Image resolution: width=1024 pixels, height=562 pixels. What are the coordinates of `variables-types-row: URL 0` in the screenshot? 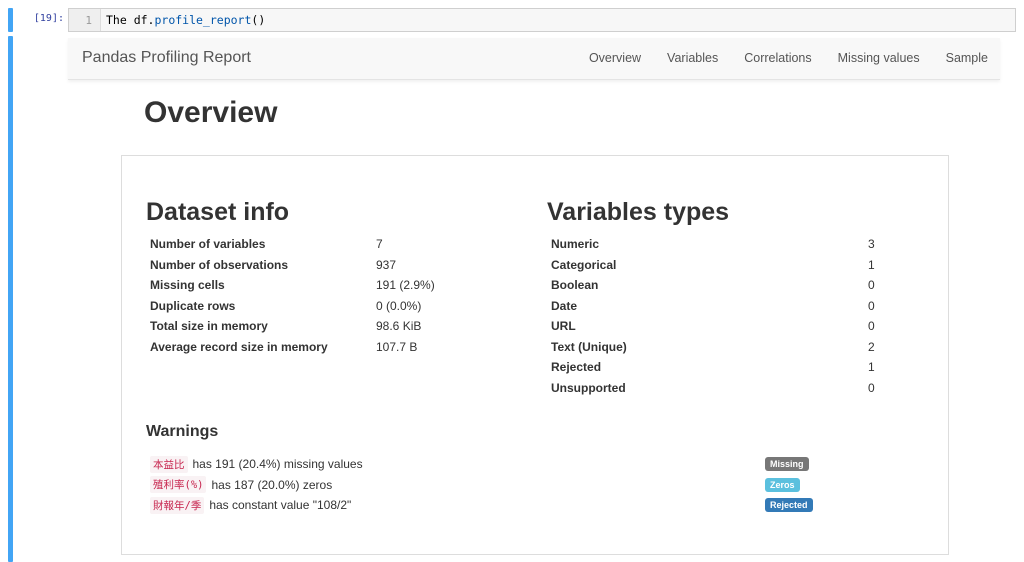 It's located at (713, 326).